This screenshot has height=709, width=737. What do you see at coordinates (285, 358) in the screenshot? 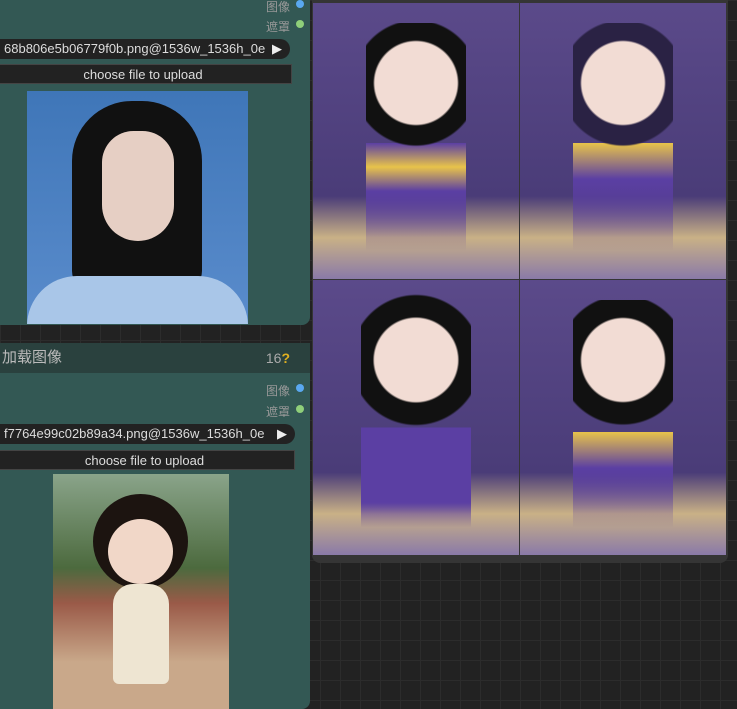
I see `help-icon: ?` at bounding box center [285, 358].